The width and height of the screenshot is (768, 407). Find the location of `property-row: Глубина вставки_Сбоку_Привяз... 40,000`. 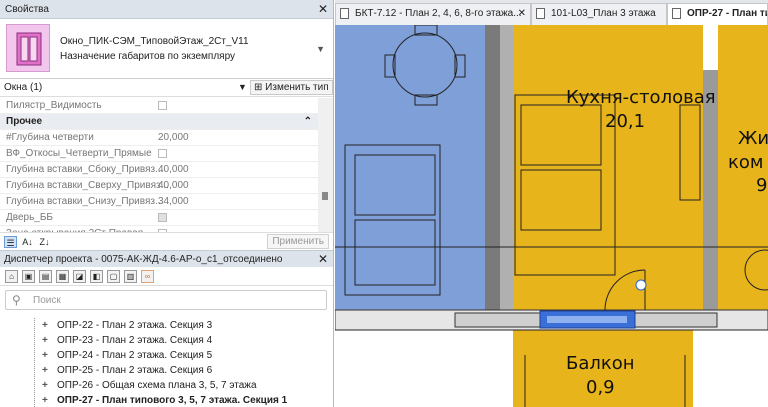

property-row: Глубина вставки_Сбоку_Привяз... 40,000 is located at coordinates (159, 170).